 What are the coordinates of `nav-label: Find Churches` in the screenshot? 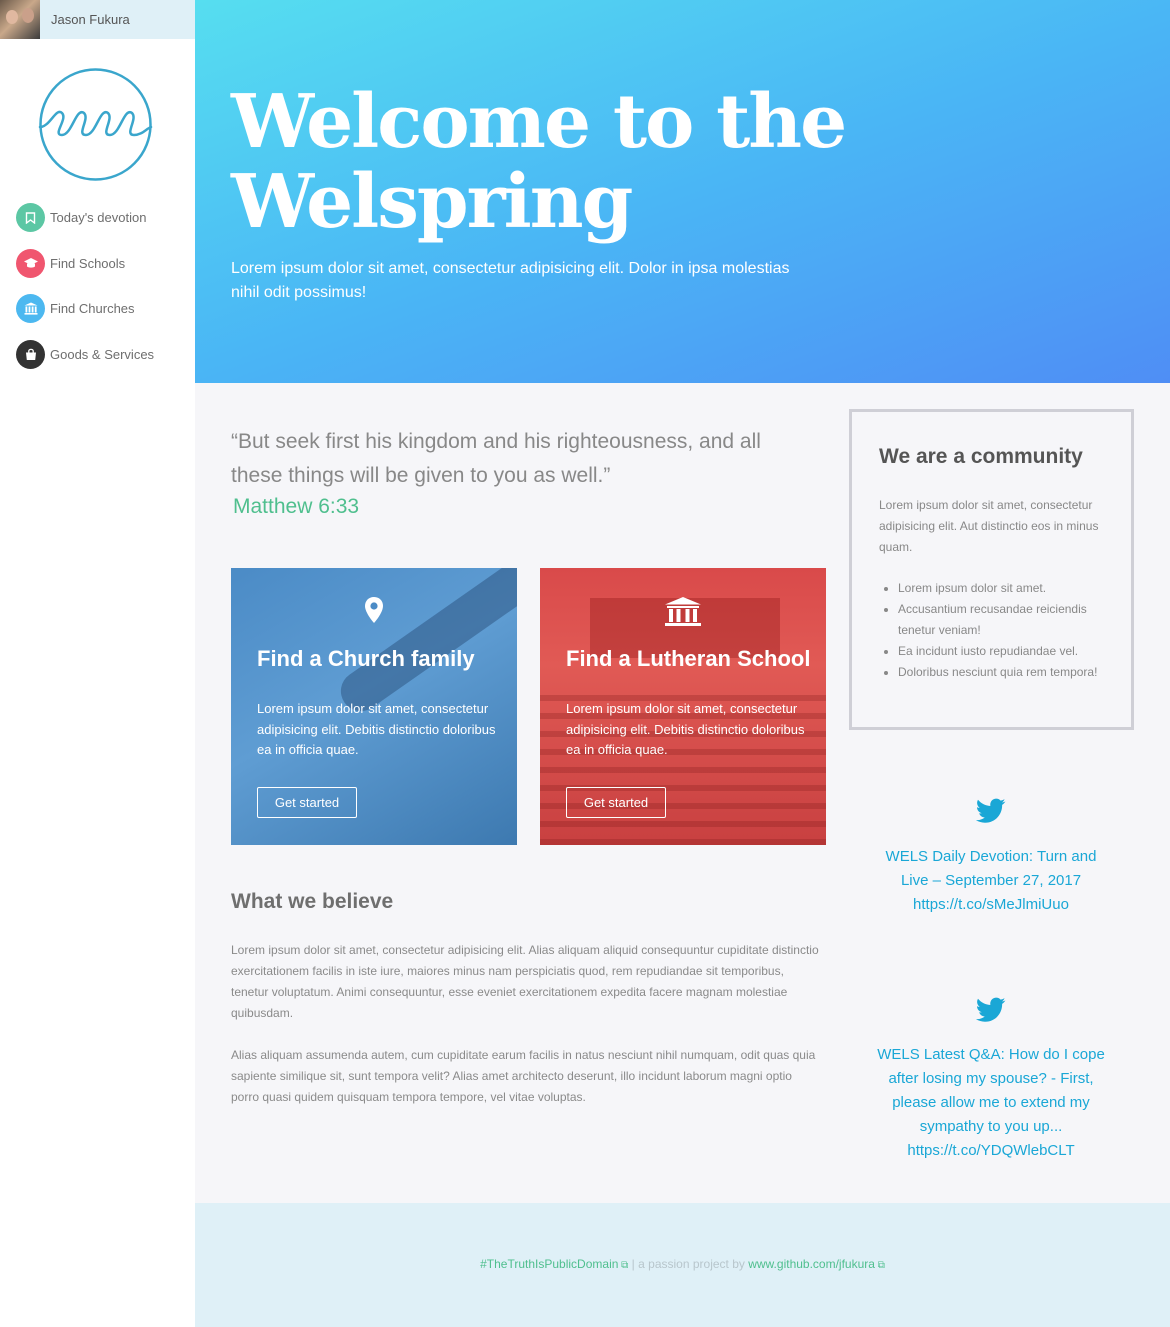 It's located at (92, 308).